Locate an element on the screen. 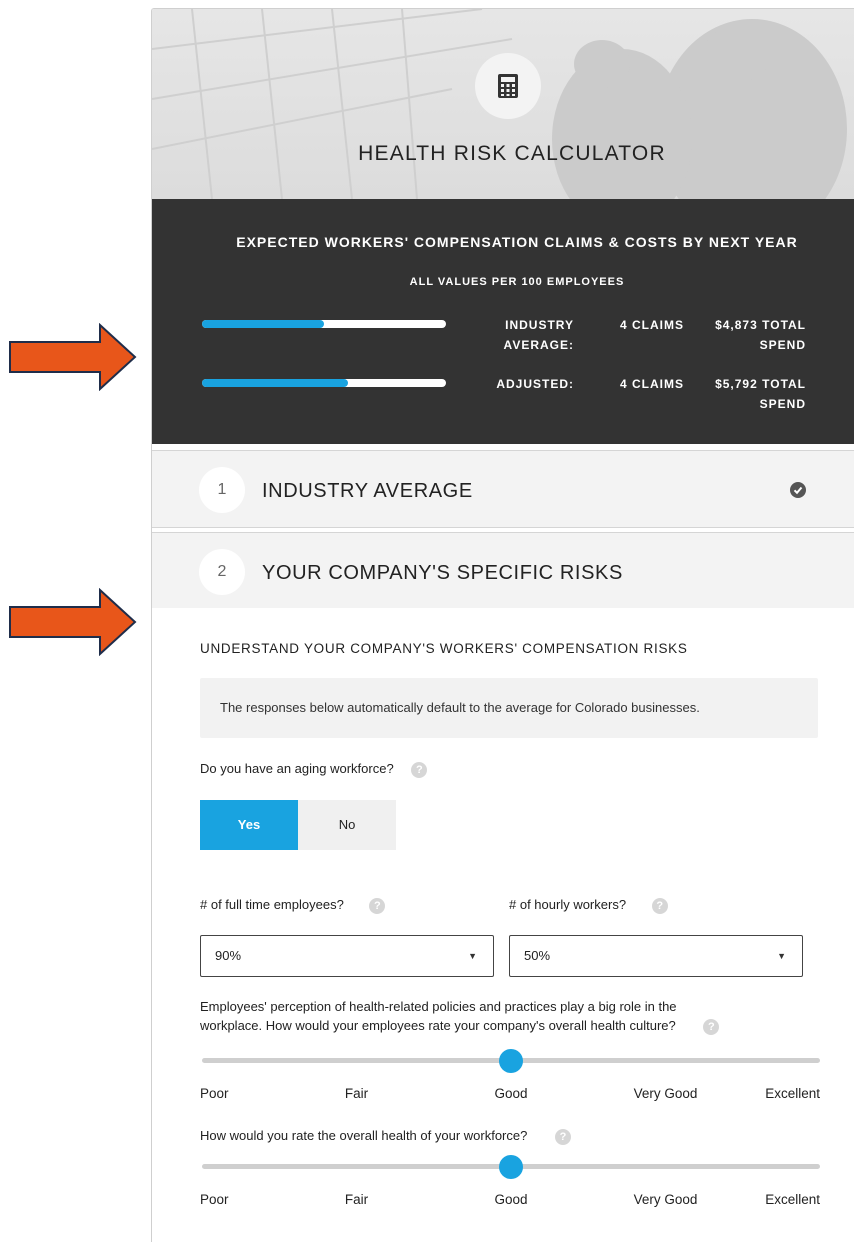 The height and width of the screenshot is (1242, 854). workforce-health-slider-thumb is located at coordinates (511, 1167).